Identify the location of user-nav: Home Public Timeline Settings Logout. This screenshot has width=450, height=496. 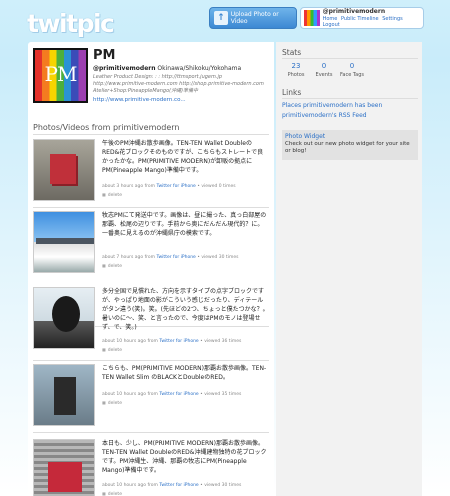
(373, 22).